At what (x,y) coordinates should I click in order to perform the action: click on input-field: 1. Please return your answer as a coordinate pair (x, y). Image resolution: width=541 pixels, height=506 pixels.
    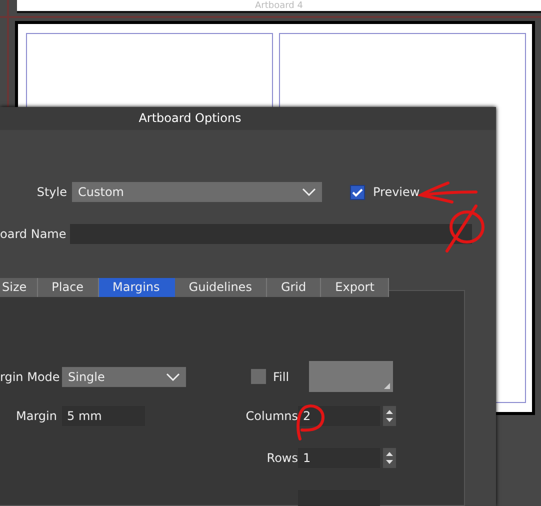
    Looking at the image, I should click on (339, 458).